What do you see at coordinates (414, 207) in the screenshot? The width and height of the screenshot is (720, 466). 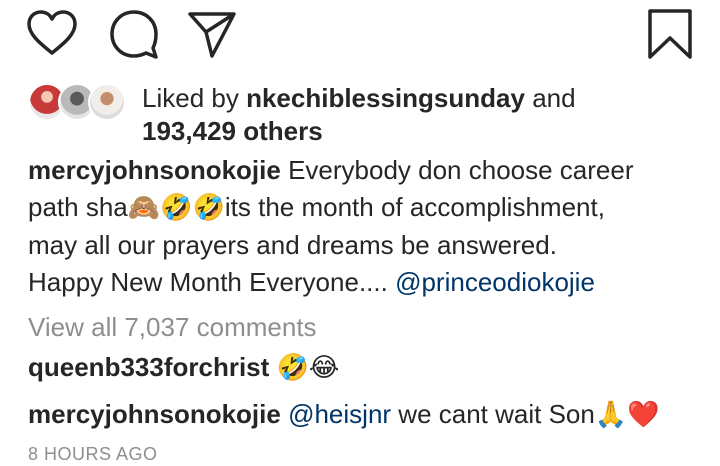 I see `caption-line2b: its the month of accomplishment,` at bounding box center [414, 207].